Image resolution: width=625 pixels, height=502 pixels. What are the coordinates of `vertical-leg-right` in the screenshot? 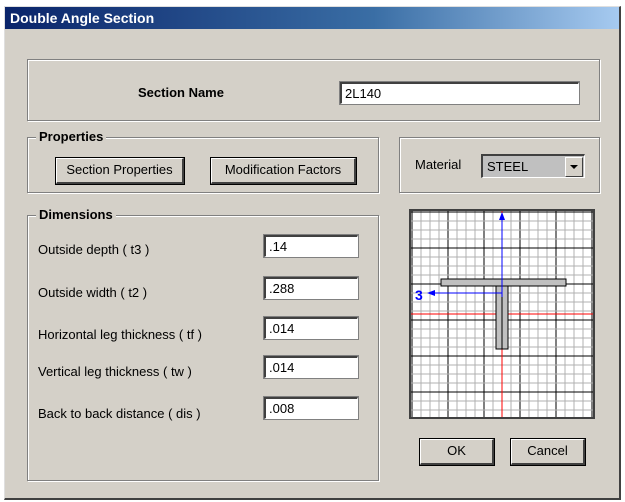 It's located at (505, 317).